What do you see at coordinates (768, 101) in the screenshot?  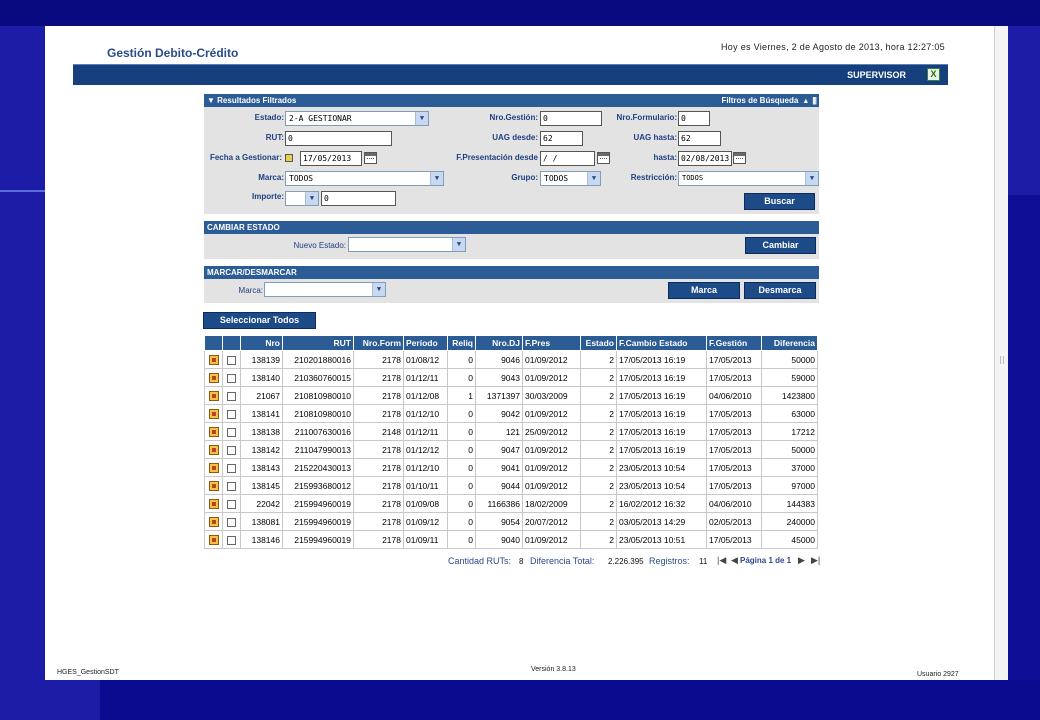 I see `filters-toggle: Filtros de Búsqueda ▲ |||` at bounding box center [768, 101].